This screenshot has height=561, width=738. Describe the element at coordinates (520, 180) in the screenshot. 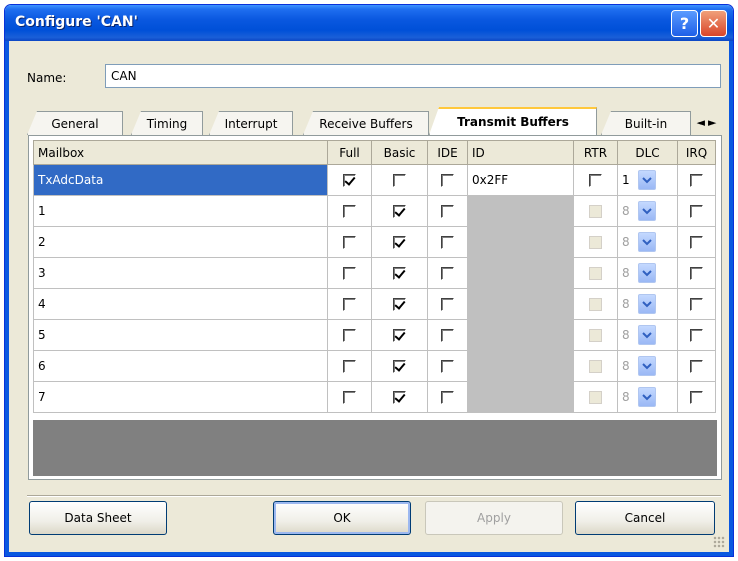

I see `id-cell: 0x2FF` at that location.